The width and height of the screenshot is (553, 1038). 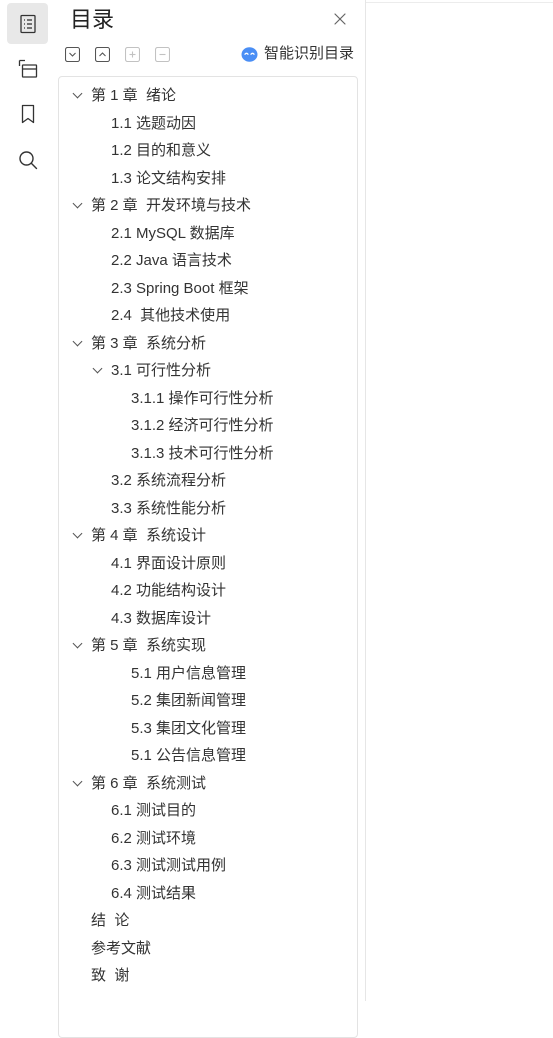 What do you see at coordinates (340, 19) in the screenshot?
I see `close-icon` at bounding box center [340, 19].